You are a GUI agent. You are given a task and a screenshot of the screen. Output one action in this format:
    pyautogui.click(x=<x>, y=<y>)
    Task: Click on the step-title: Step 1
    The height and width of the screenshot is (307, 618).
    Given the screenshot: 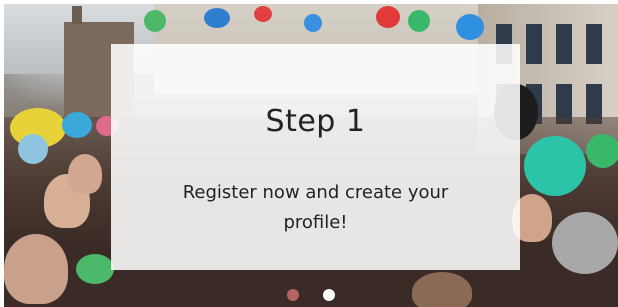 What is the action you would take?
    pyautogui.click(x=315, y=121)
    